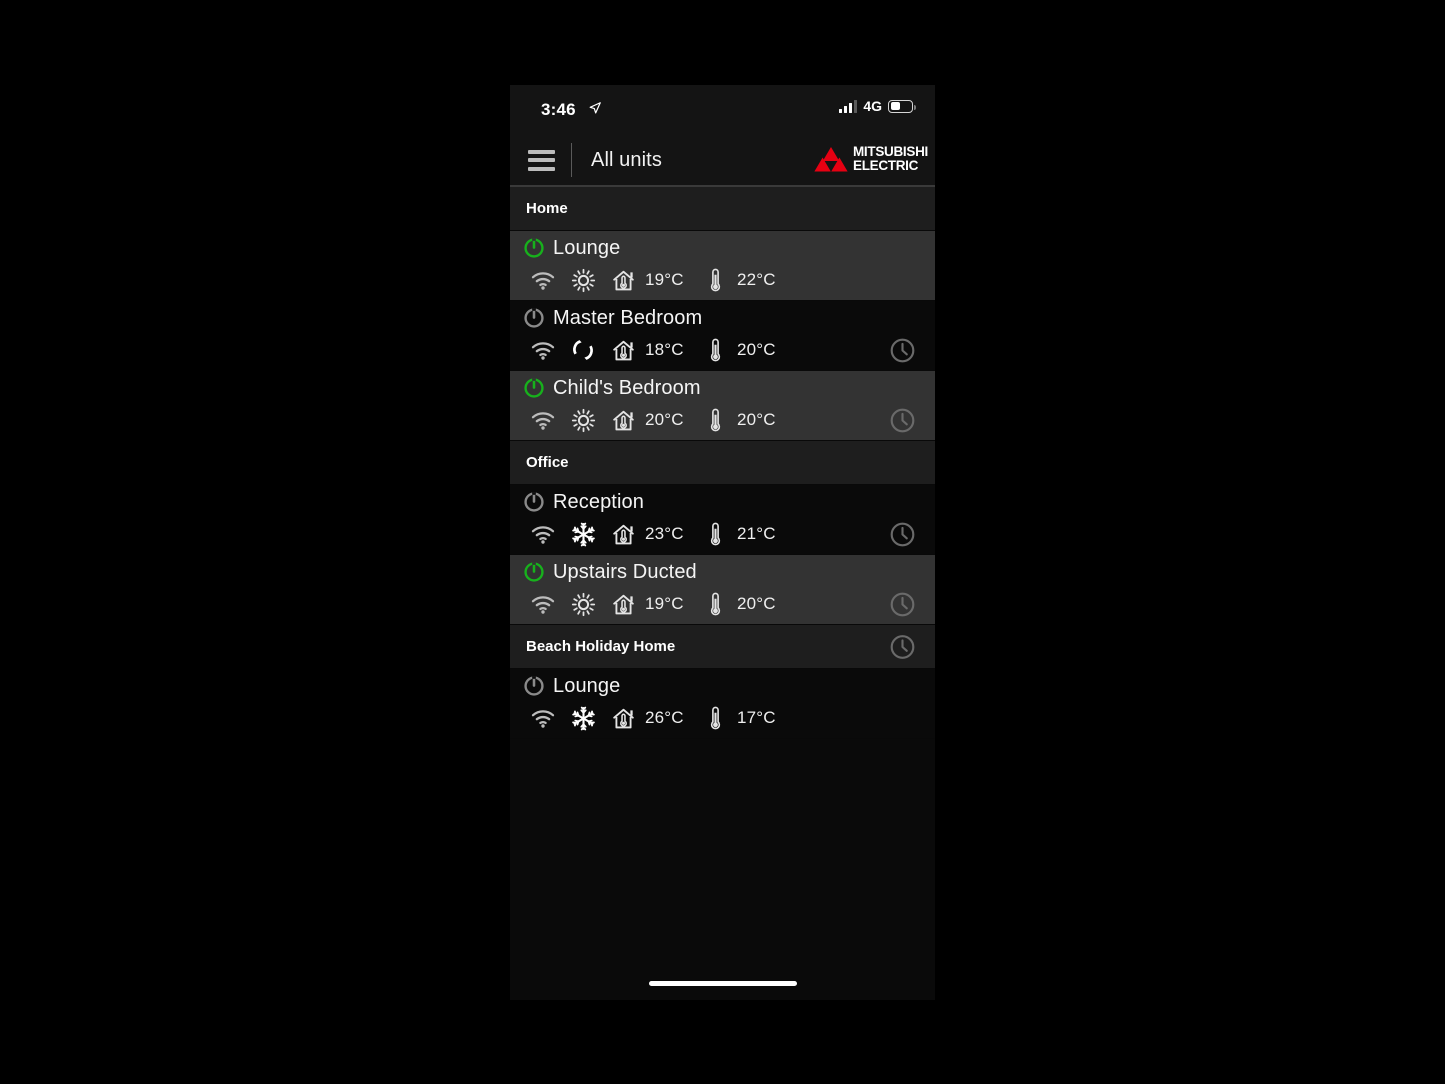 The image size is (1445, 1084). I want to click on signal-bars-icon, so click(848, 106).